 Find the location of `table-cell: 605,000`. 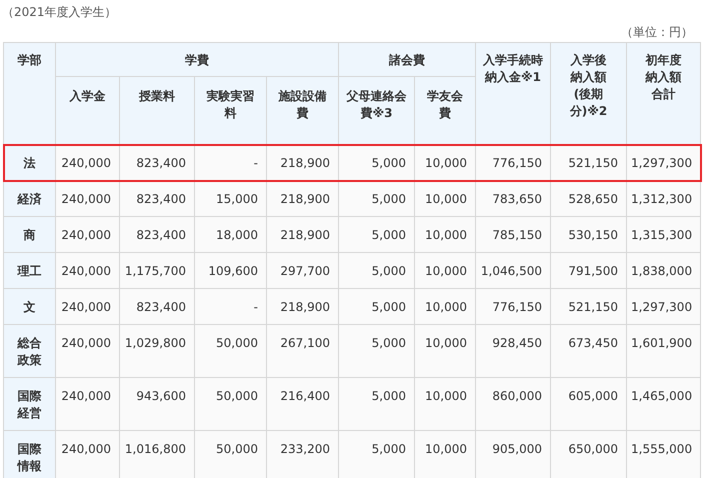

table-cell: 605,000 is located at coordinates (588, 404).